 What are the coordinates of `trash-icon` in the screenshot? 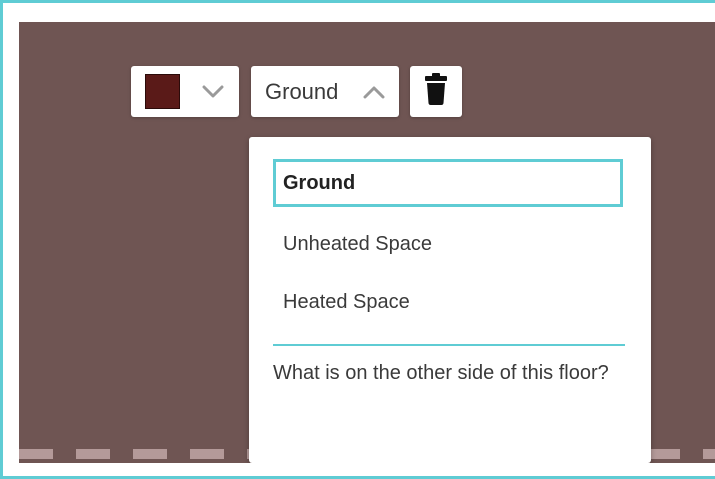 It's located at (436, 91).